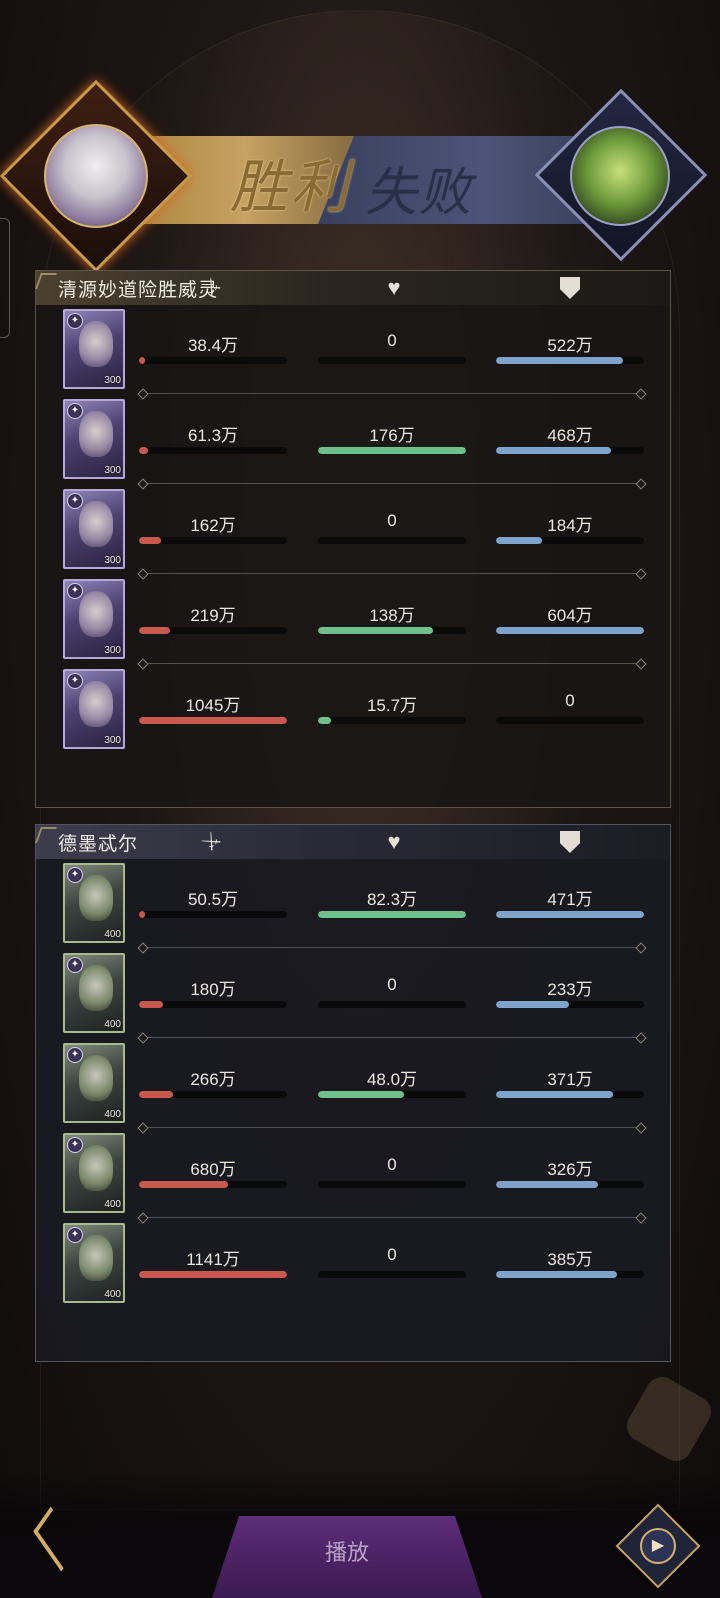 This screenshot has height=1598, width=720. I want to click on heal-stat: 82.3万, so click(392, 905).